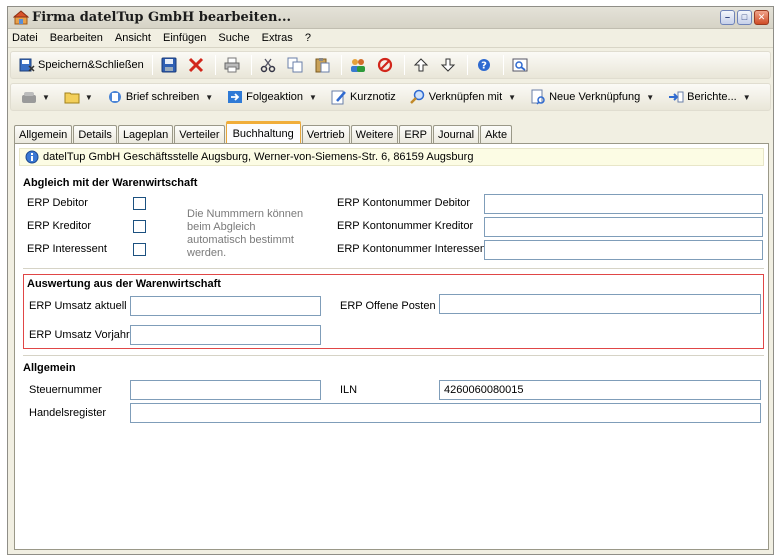 The width and height of the screenshot is (781, 557). What do you see at coordinates (49, 368) in the screenshot?
I see `general-section-title: Allgemein` at bounding box center [49, 368].